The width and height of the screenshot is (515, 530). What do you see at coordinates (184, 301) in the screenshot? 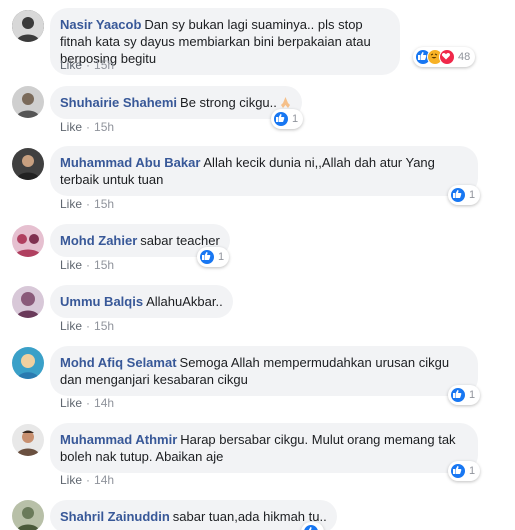
I see `comment-text: AllahuAkbar..` at bounding box center [184, 301].